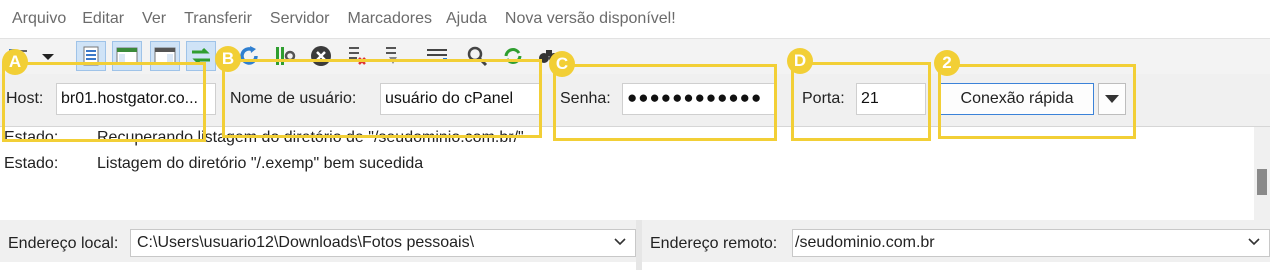 The image size is (1270, 270). I want to click on local-address-label: Endereço local:, so click(63, 243).